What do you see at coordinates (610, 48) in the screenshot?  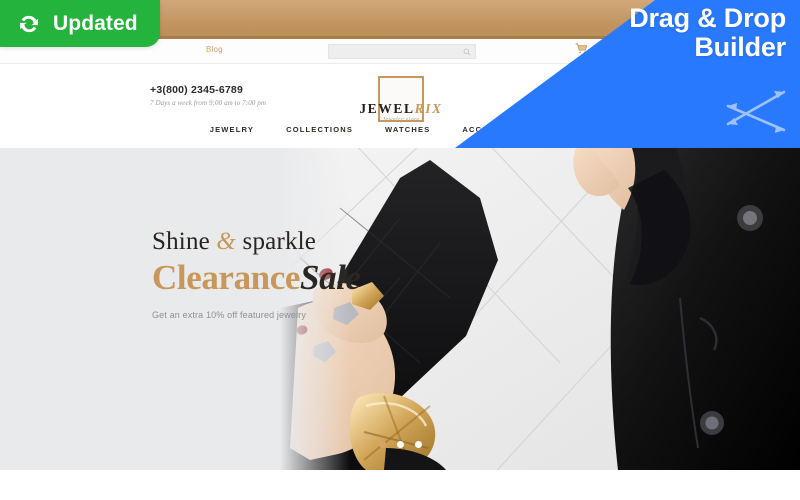 I see `cart-label: My Cart (0` at bounding box center [610, 48].